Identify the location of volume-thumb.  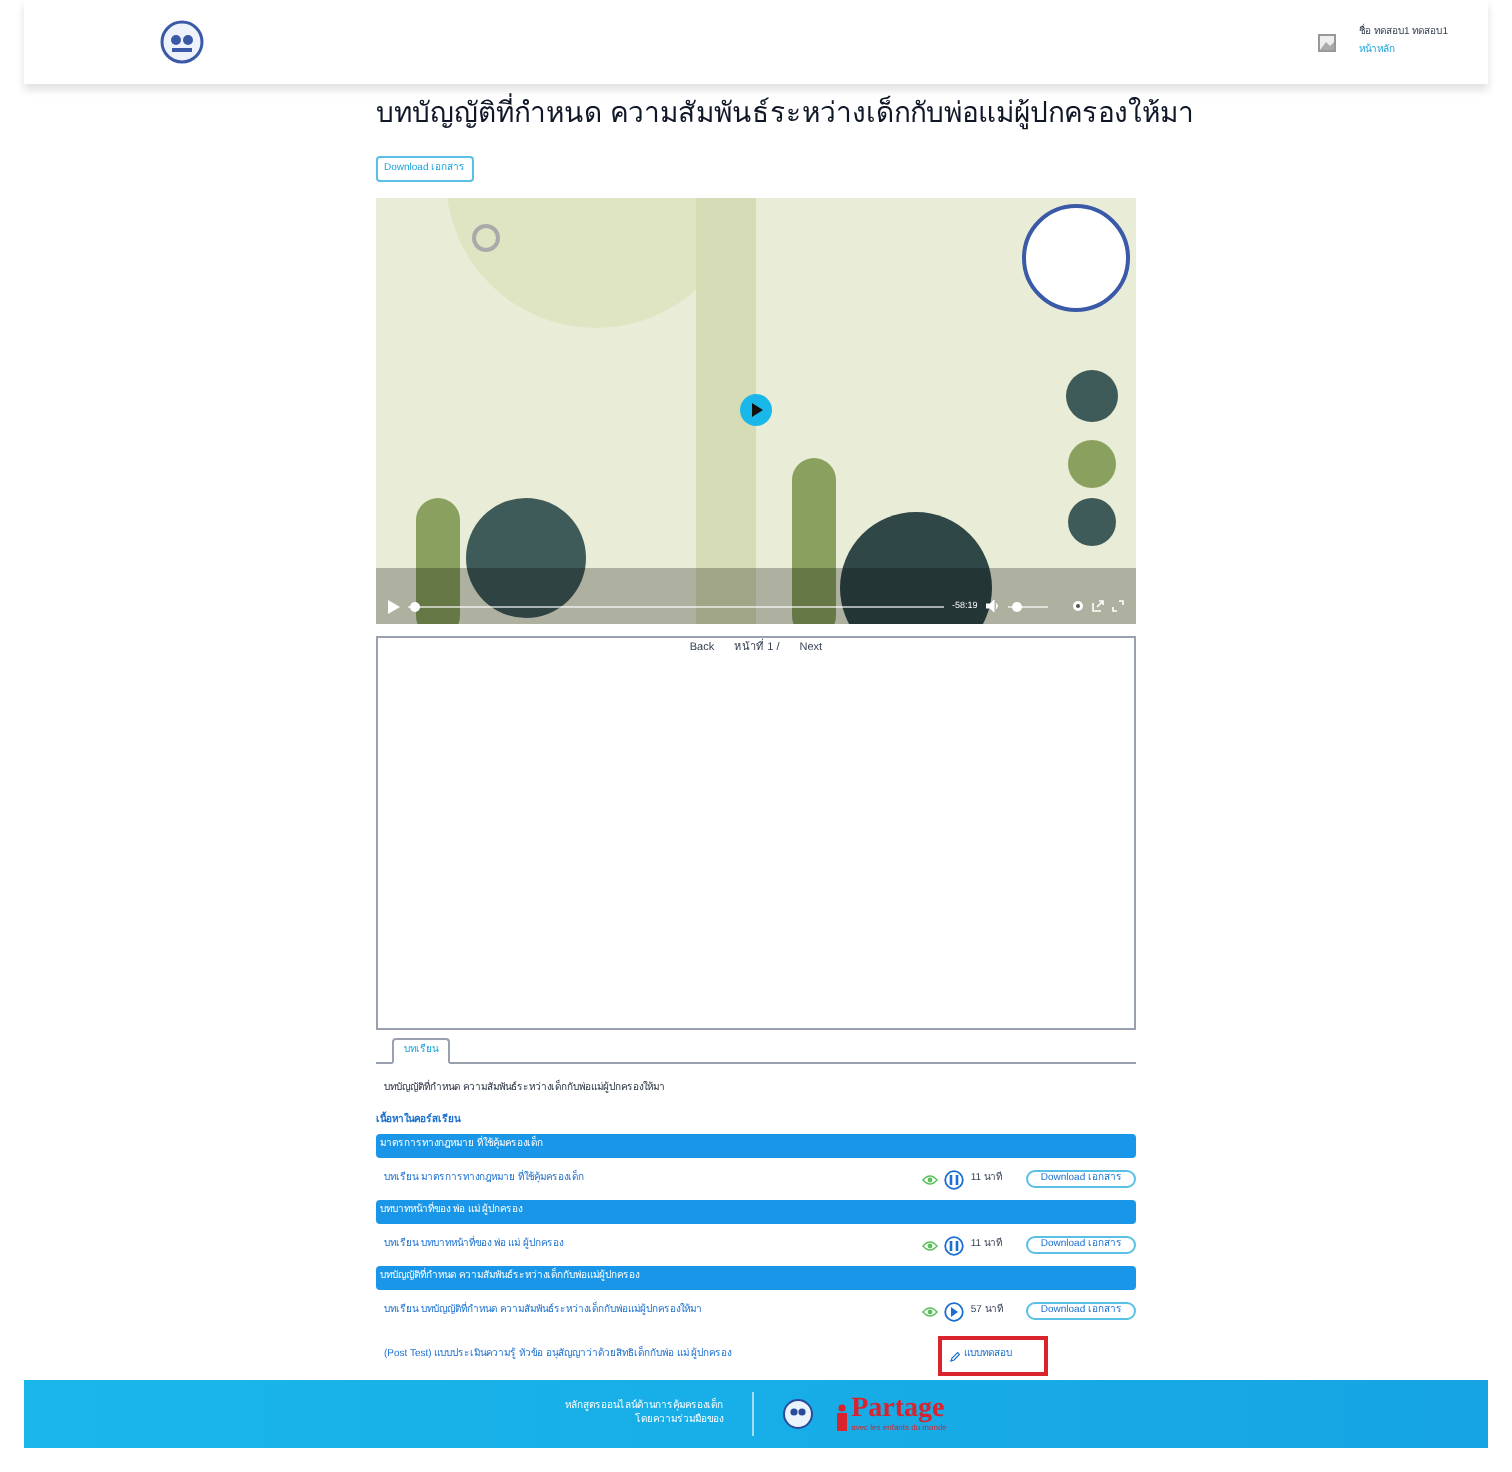
(1016, 606).